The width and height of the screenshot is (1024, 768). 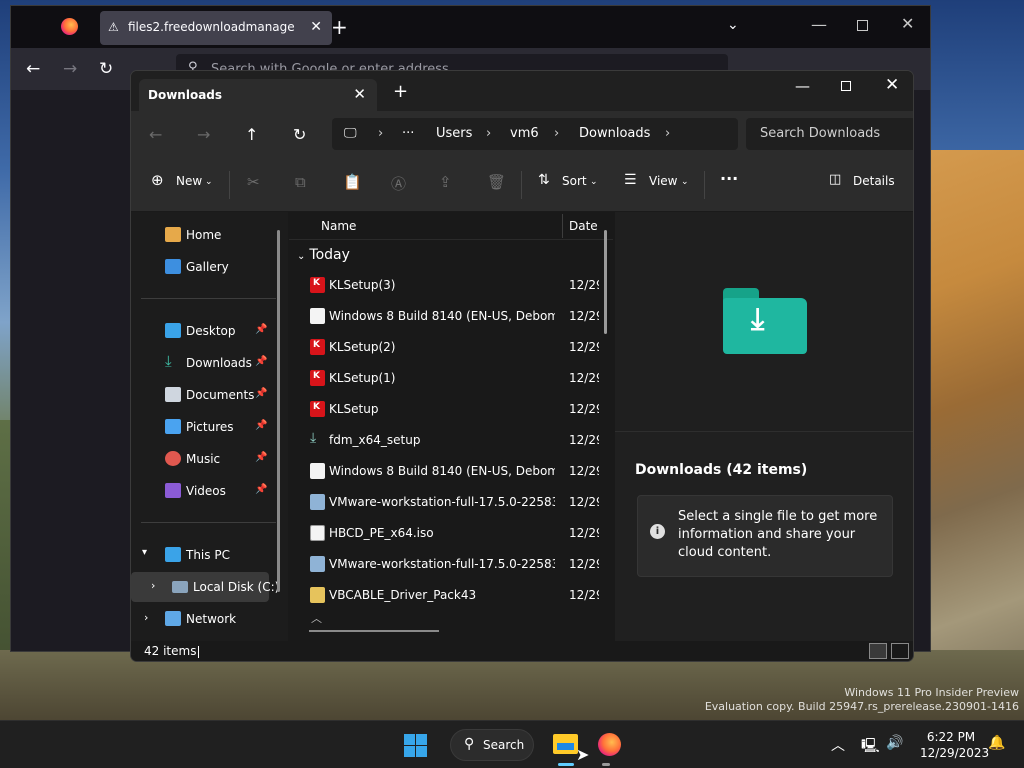 What do you see at coordinates (144, 552) in the screenshot?
I see `chevron-down-icon: ▾` at bounding box center [144, 552].